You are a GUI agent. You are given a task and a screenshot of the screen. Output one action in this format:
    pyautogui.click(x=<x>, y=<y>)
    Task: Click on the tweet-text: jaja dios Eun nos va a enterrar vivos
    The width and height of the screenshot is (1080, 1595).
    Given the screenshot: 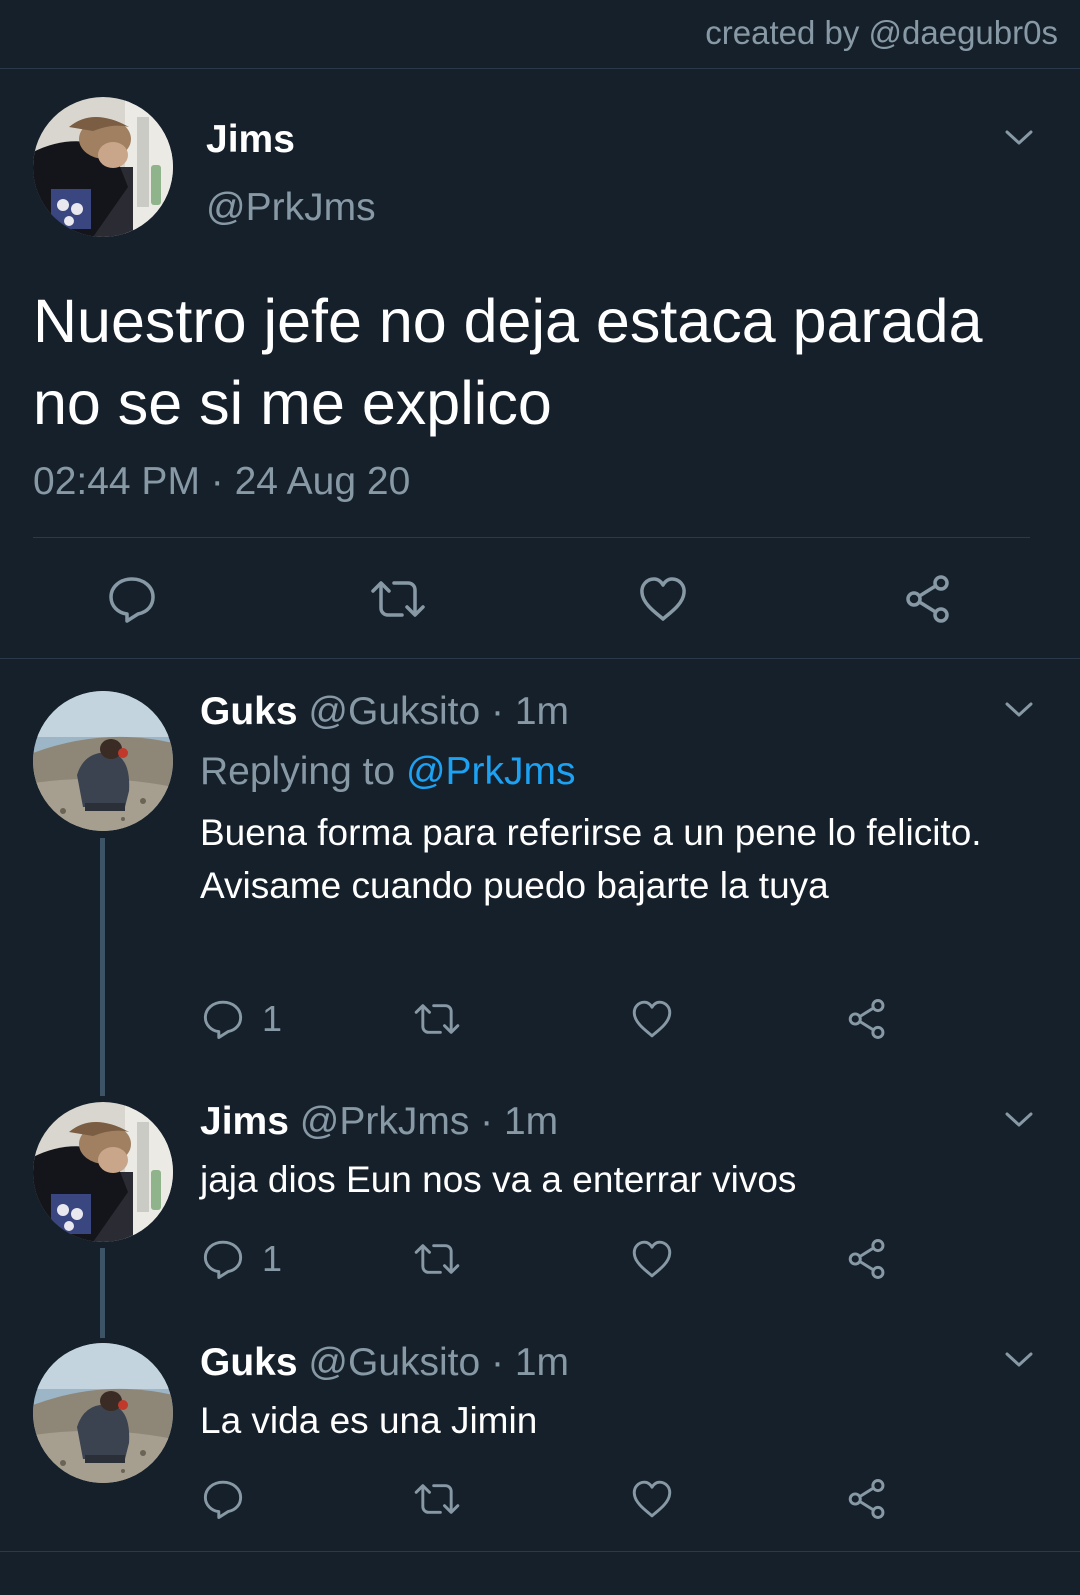 What is the action you would take?
    pyautogui.click(x=498, y=1179)
    